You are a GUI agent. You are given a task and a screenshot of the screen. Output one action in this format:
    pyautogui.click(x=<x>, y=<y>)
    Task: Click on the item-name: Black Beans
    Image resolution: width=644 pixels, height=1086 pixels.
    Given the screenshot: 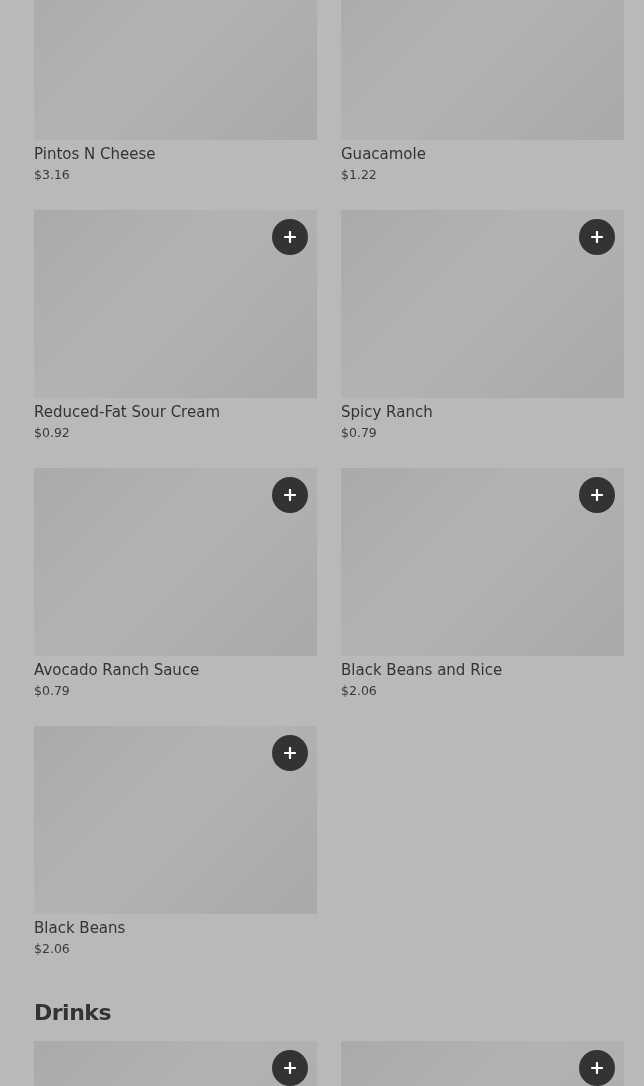 What is the action you would take?
    pyautogui.click(x=80, y=928)
    